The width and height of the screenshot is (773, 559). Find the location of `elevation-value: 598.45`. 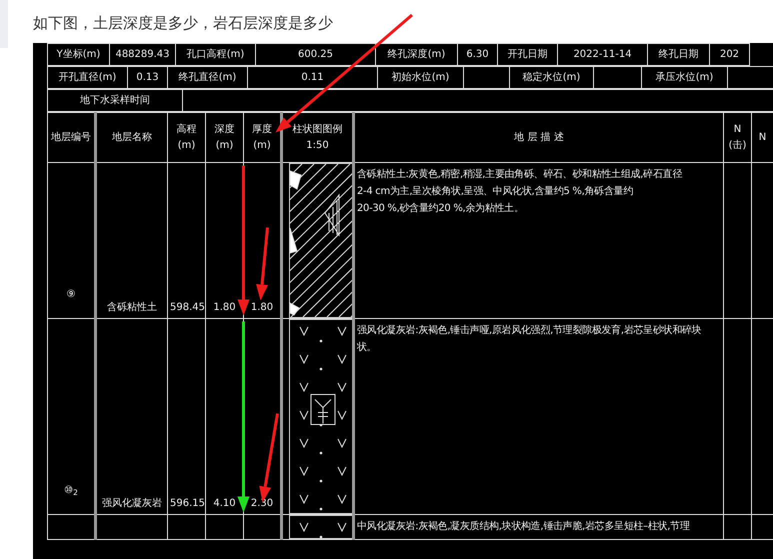

elevation-value: 598.45 is located at coordinates (187, 307).